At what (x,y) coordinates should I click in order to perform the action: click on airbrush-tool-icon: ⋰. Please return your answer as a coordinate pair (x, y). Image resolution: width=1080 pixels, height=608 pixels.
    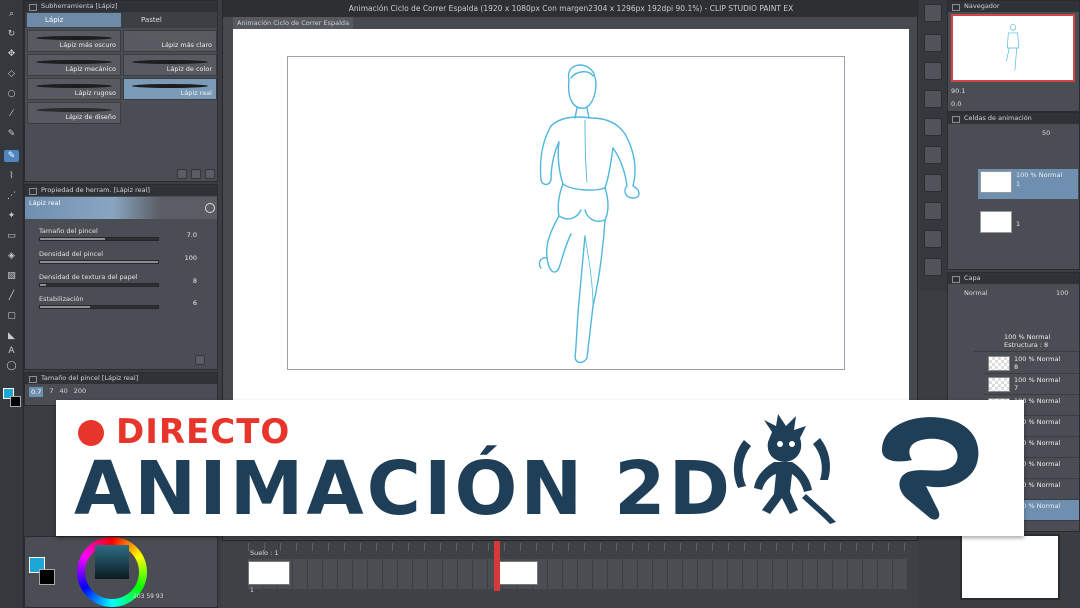
    Looking at the image, I should click on (11, 196).